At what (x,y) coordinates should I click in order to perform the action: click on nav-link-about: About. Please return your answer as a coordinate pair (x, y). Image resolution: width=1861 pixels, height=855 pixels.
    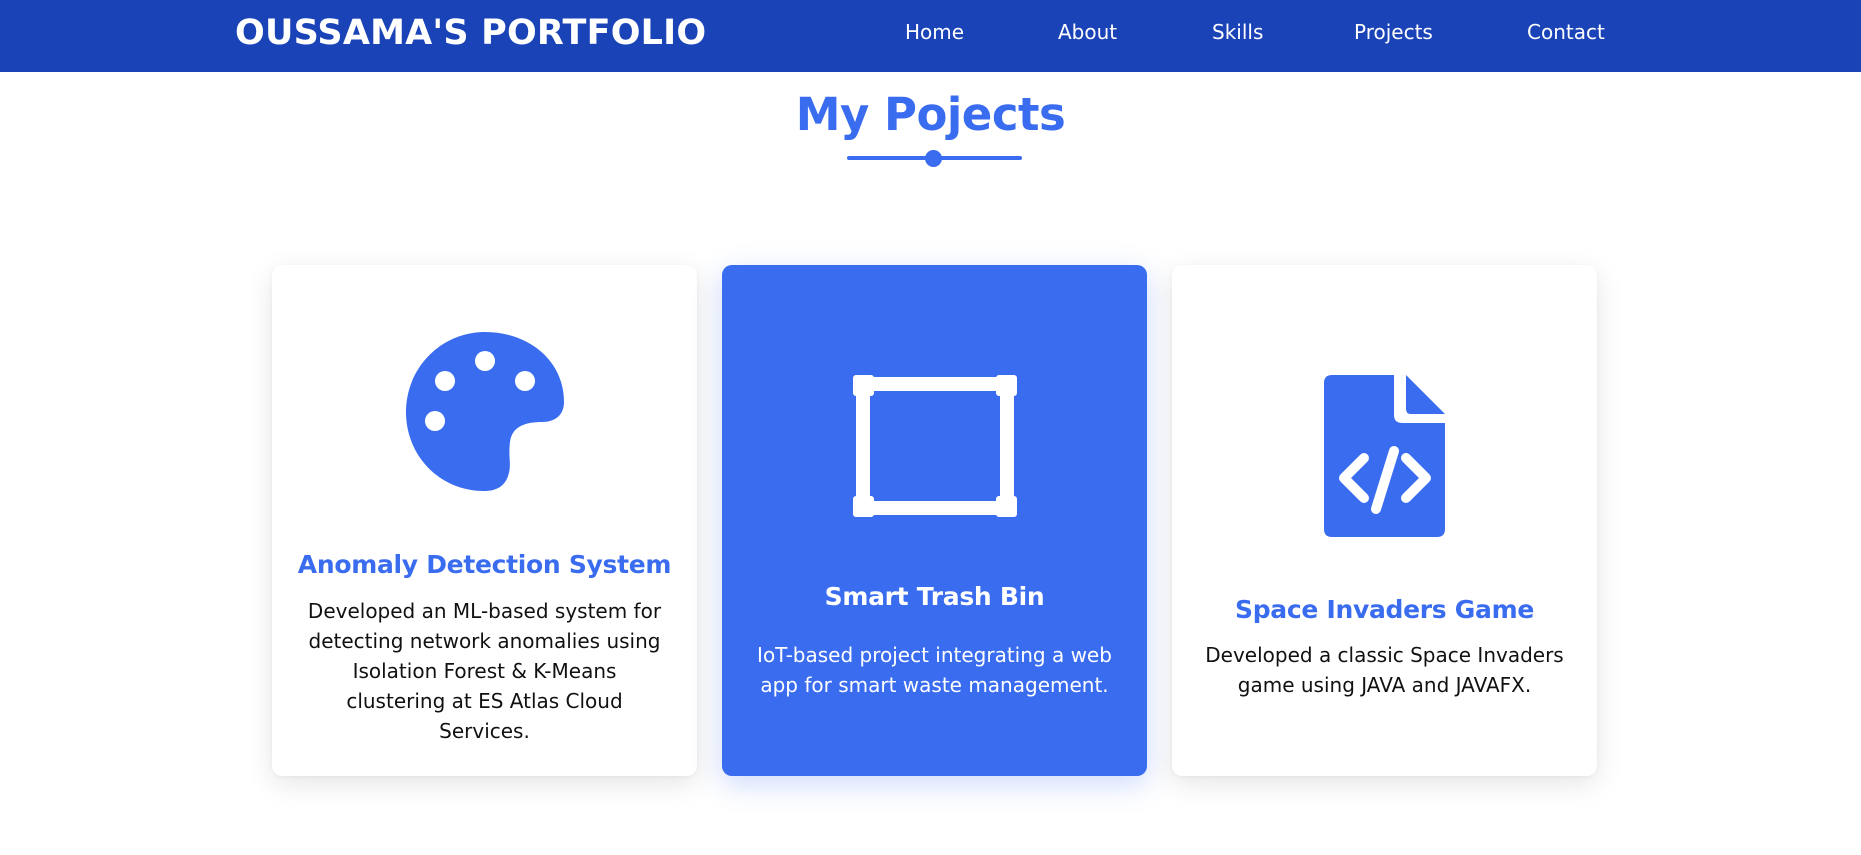
    Looking at the image, I should click on (1087, 33).